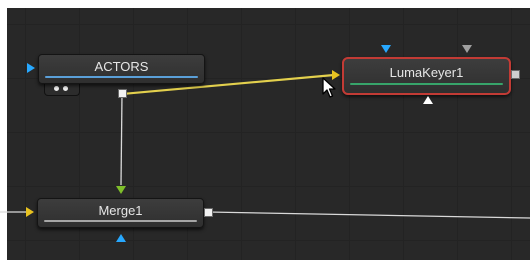  I want to click on lumakeyer-output-port, so click(515, 74).